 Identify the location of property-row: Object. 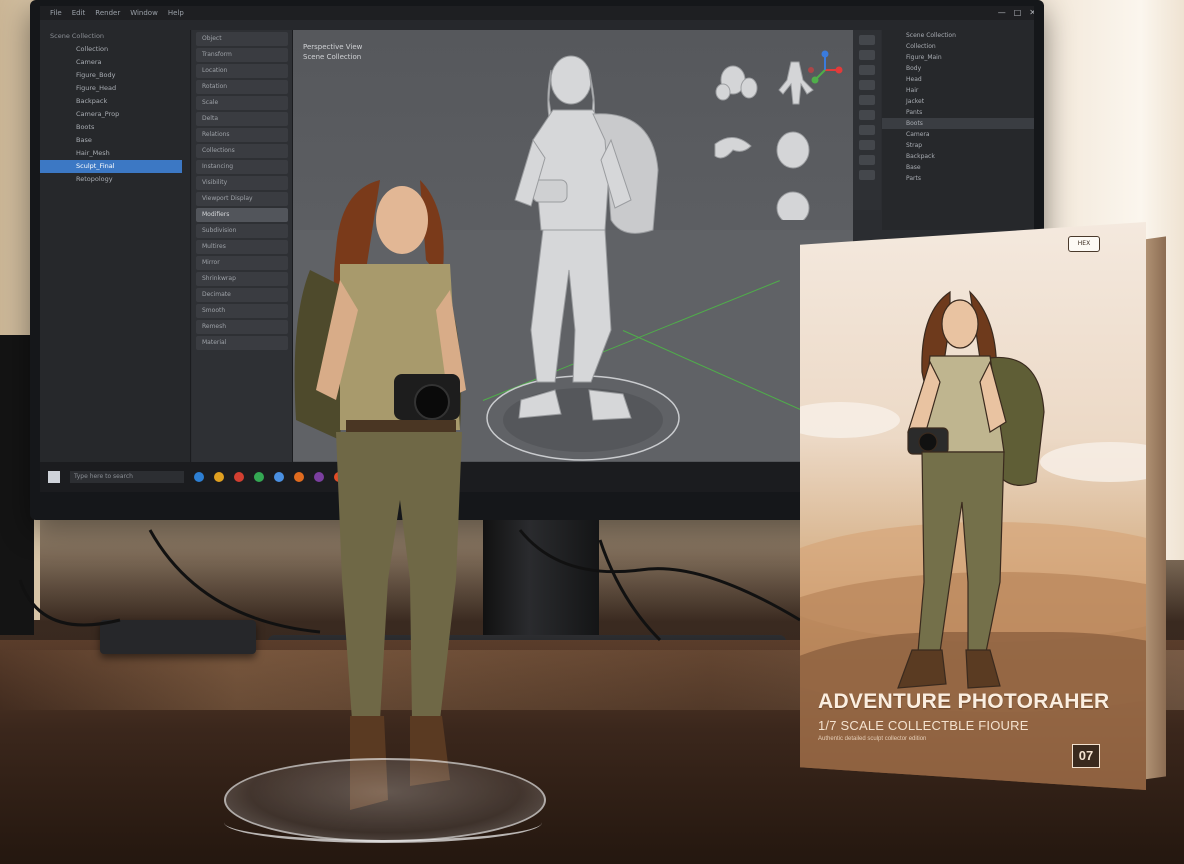
(242, 39).